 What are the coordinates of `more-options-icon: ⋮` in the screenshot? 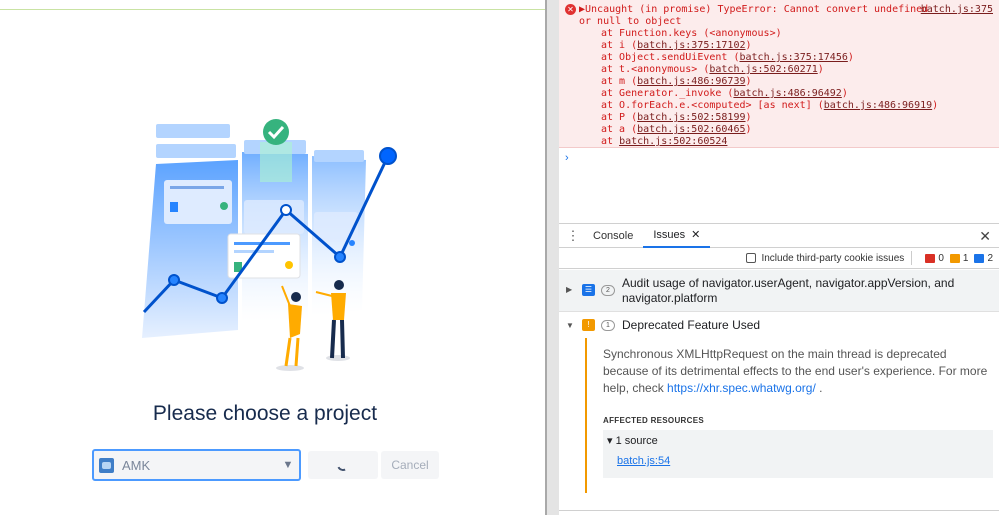 It's located at (573, 236).